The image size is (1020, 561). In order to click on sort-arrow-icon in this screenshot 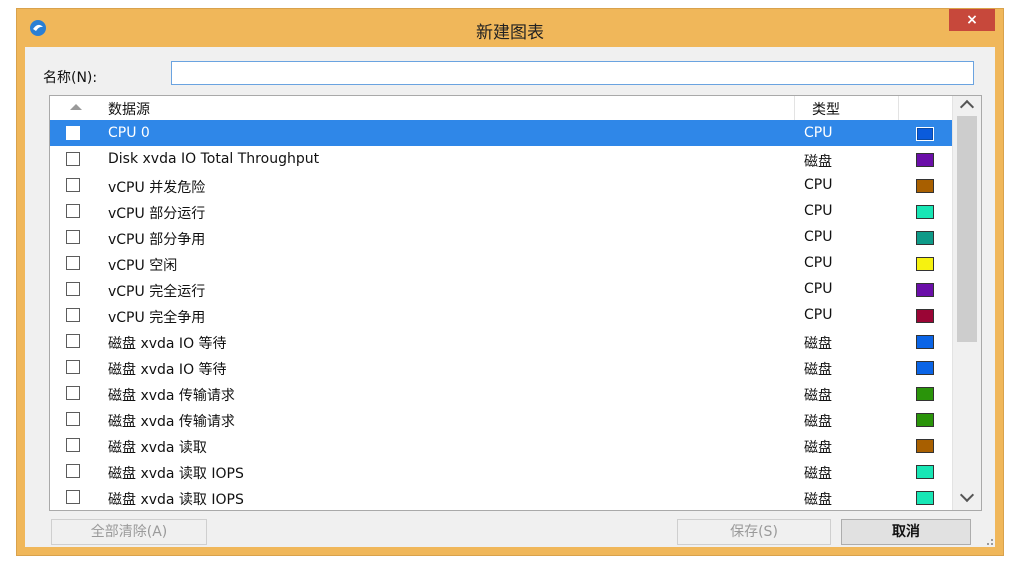, I will do `click(76, 107)`.